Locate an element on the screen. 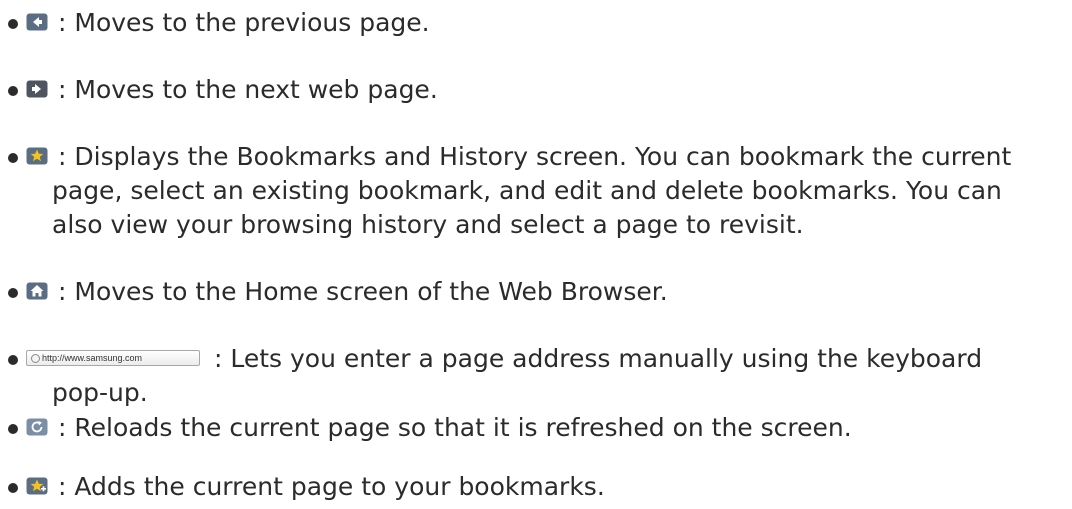  url-text: http://www.samsung.com is located at coordinates (92, 358).